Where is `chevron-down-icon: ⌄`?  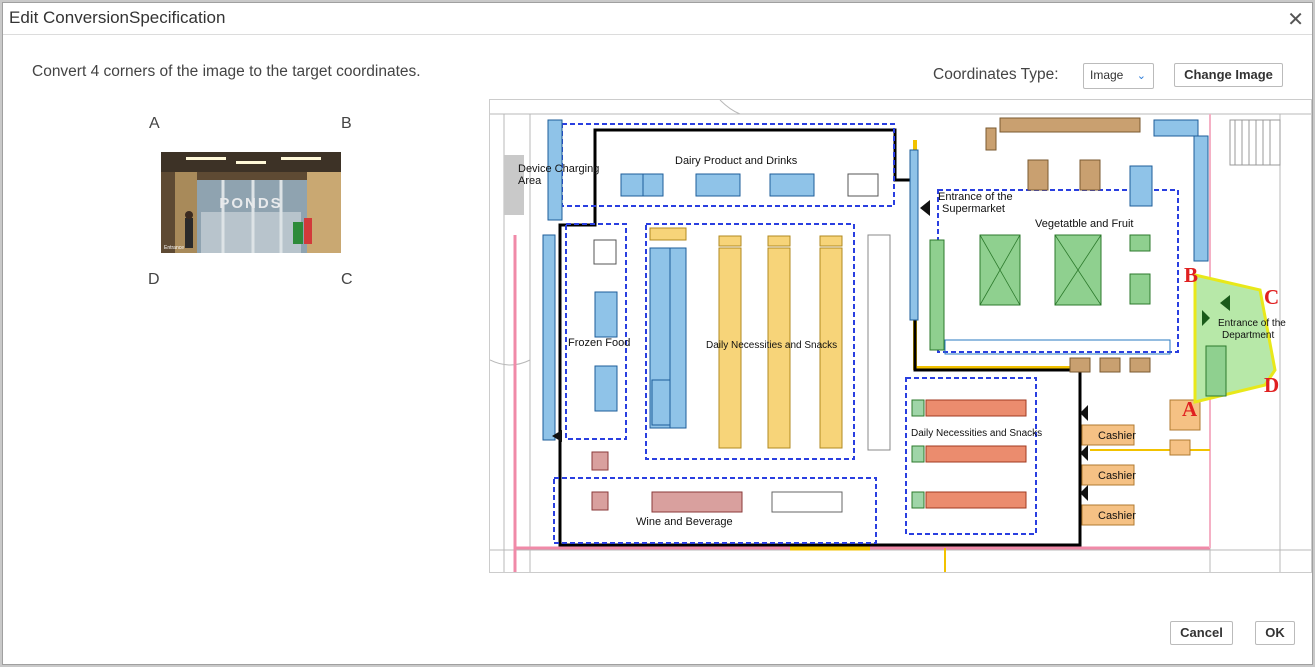 chevron-down-icon: ⌄ is located at coordinates (1141, 76).